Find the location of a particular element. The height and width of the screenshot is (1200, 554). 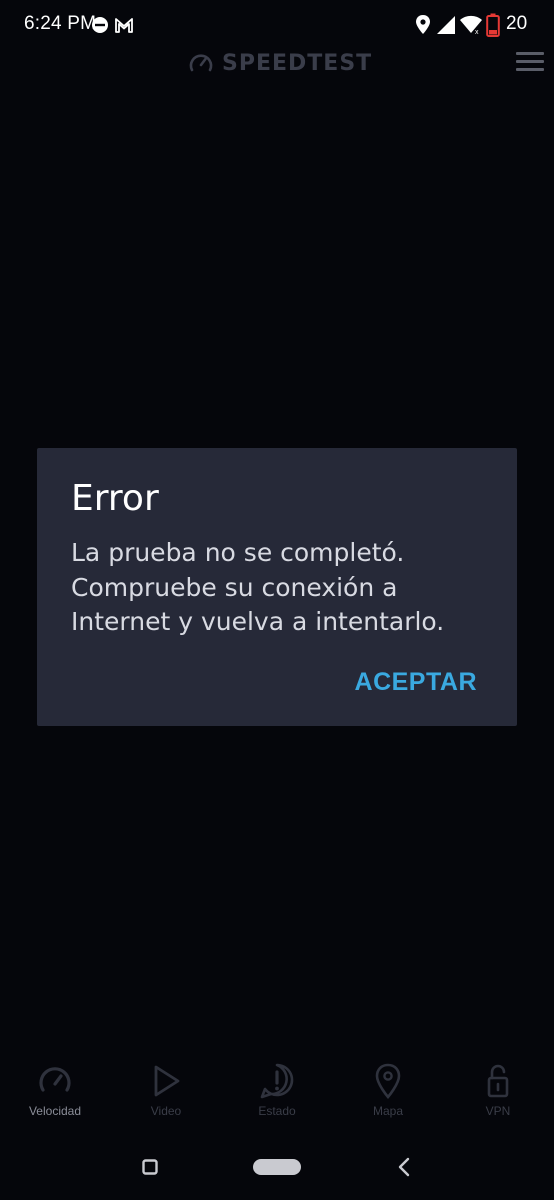

speedometer-icon is located at coordinates (55, 1079).